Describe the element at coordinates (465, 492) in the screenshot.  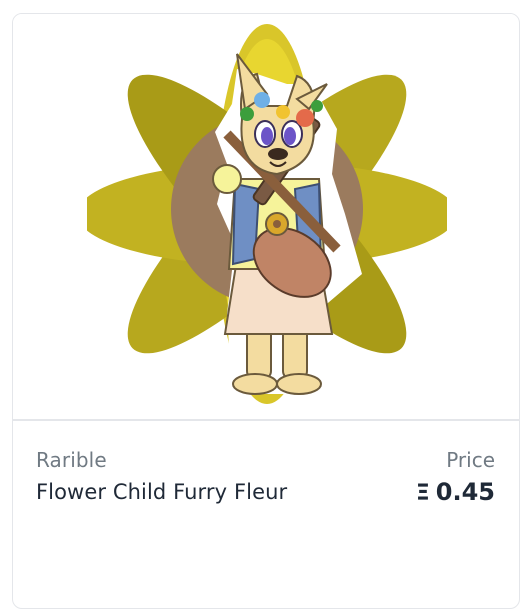
I see `price-value: 0.45` at that location.